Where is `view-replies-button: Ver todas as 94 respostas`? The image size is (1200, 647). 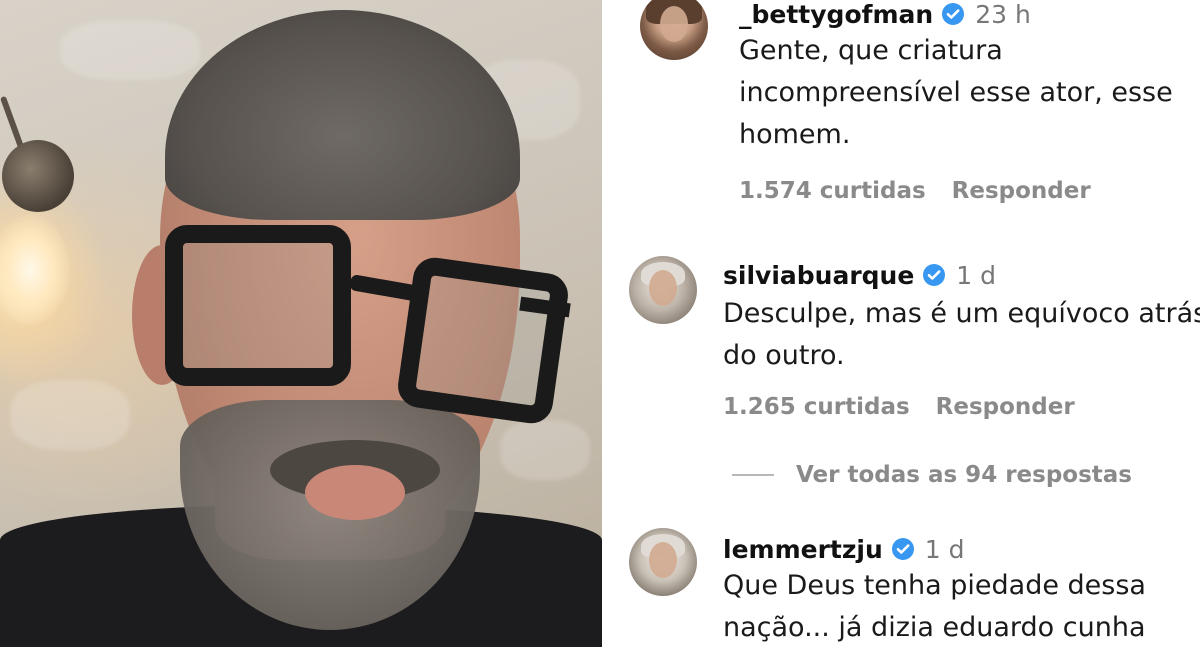 view-replies-button: Ver todas as 94 respostas is located at coordinates (932, 475).